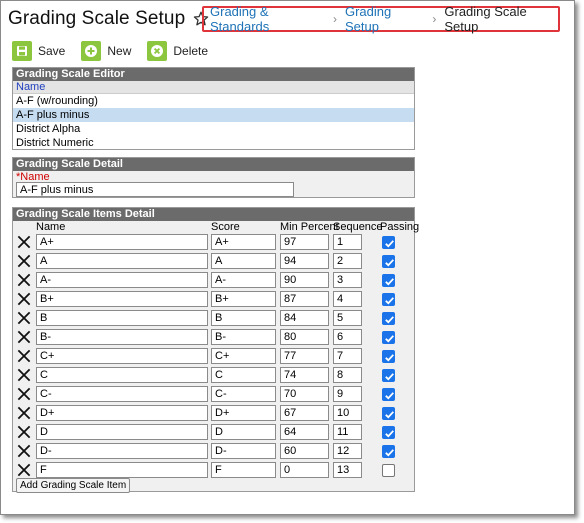 This screenshot has width=584, height=523. What do you see at coordinates (213, 101) in the screenshot?
I see `list-item: A-F (w/rounding)` at bounding box center [213, 101].